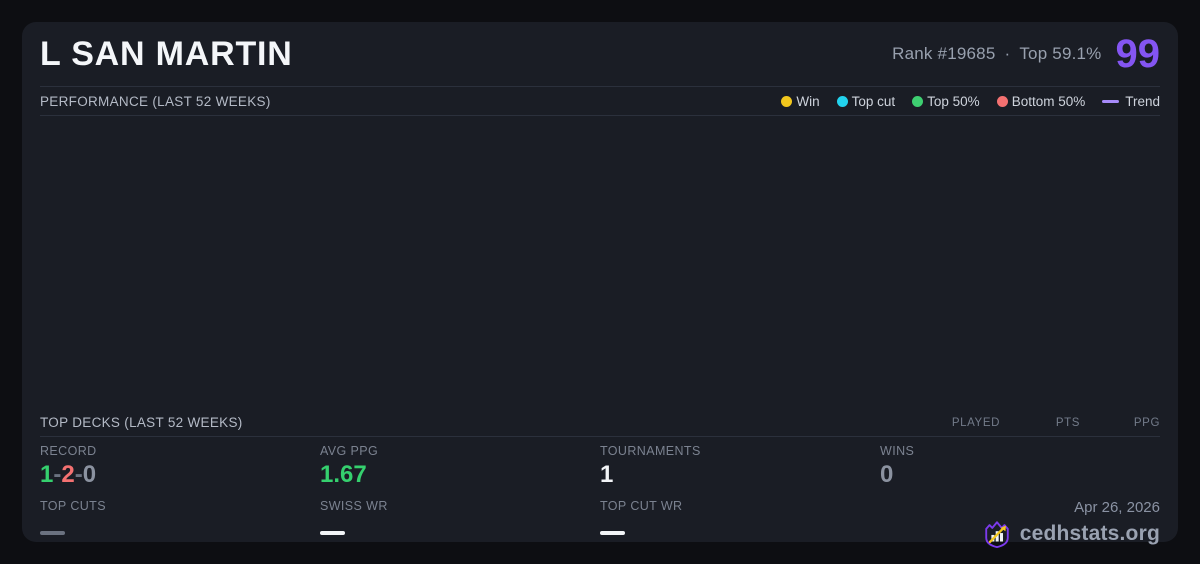 The width and height of the screenshot is (1200, 564). Describe the element at coordinates (141, 422) in the screenshot. I see `top-decks-title: TOP DECKS (LAST 52 WEEKS)` at that location.